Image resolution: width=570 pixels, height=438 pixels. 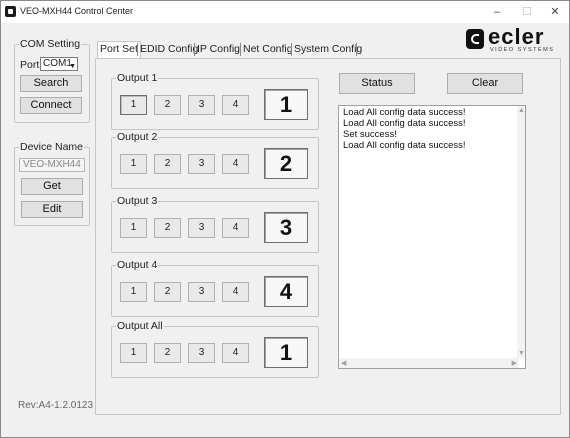 What do you see at coordinates (77, 11) in the screenshot?
I see `window-title: VEO-MXH44 Control Center` at bounding box center [77, 11].